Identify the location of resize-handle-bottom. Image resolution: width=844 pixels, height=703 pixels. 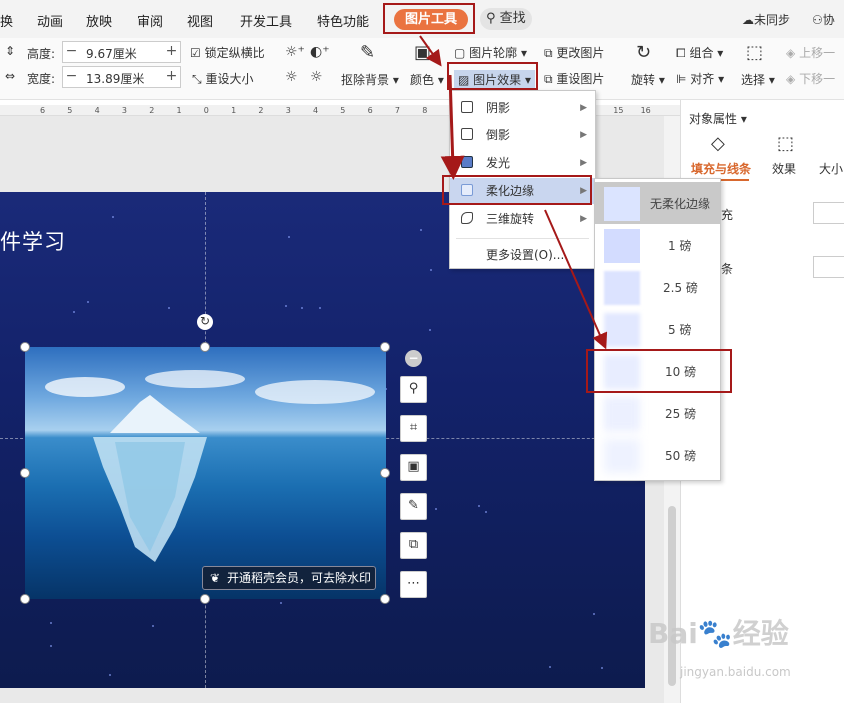
(205, 599).